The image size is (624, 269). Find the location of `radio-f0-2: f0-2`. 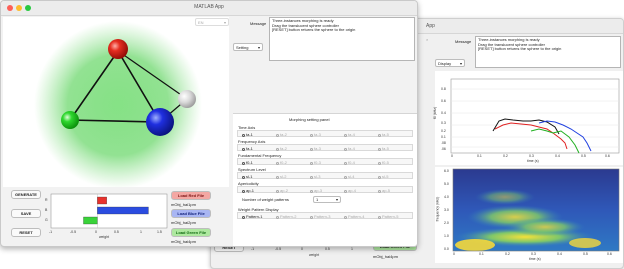

radio-f0-2: f0-2 is located at coordinates (281, 162).